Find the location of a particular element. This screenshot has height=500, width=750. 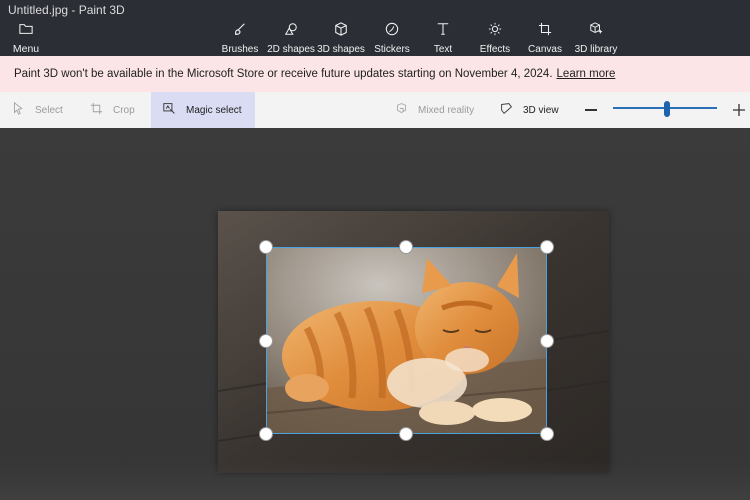

resize-handle-top-left is located at coordinates (266, 247).